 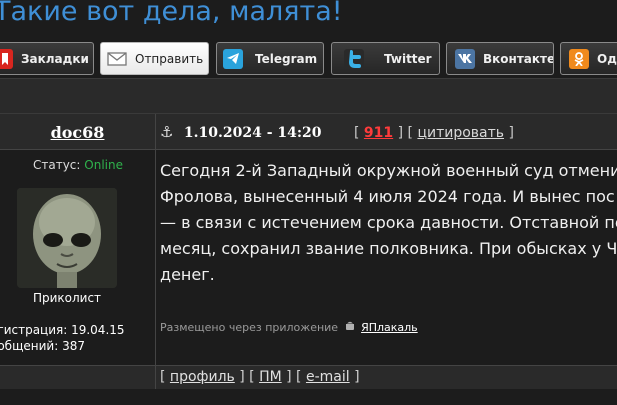 I want to click on footer-left-cell, so click(x=78, y=378).